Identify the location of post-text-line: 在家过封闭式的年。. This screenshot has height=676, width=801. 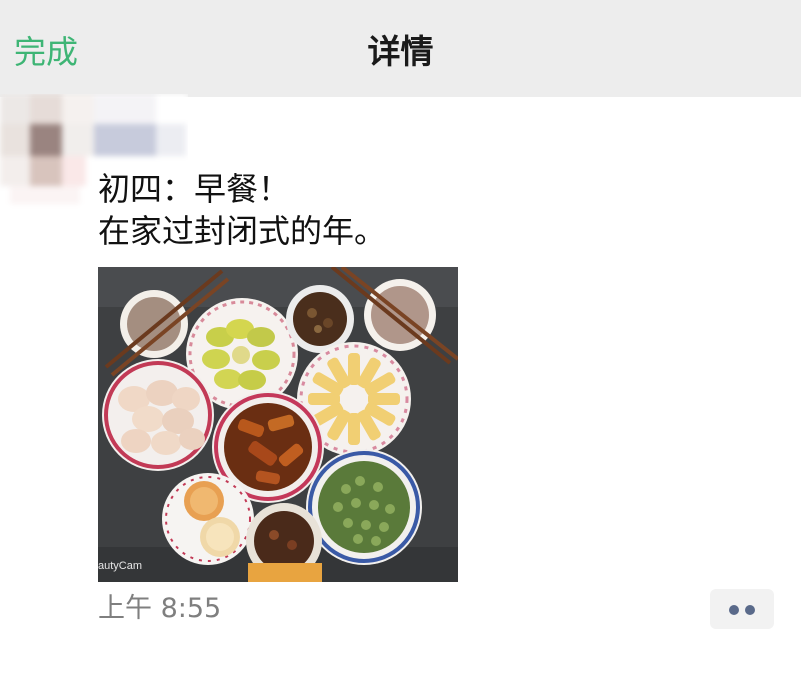
(242, 231).